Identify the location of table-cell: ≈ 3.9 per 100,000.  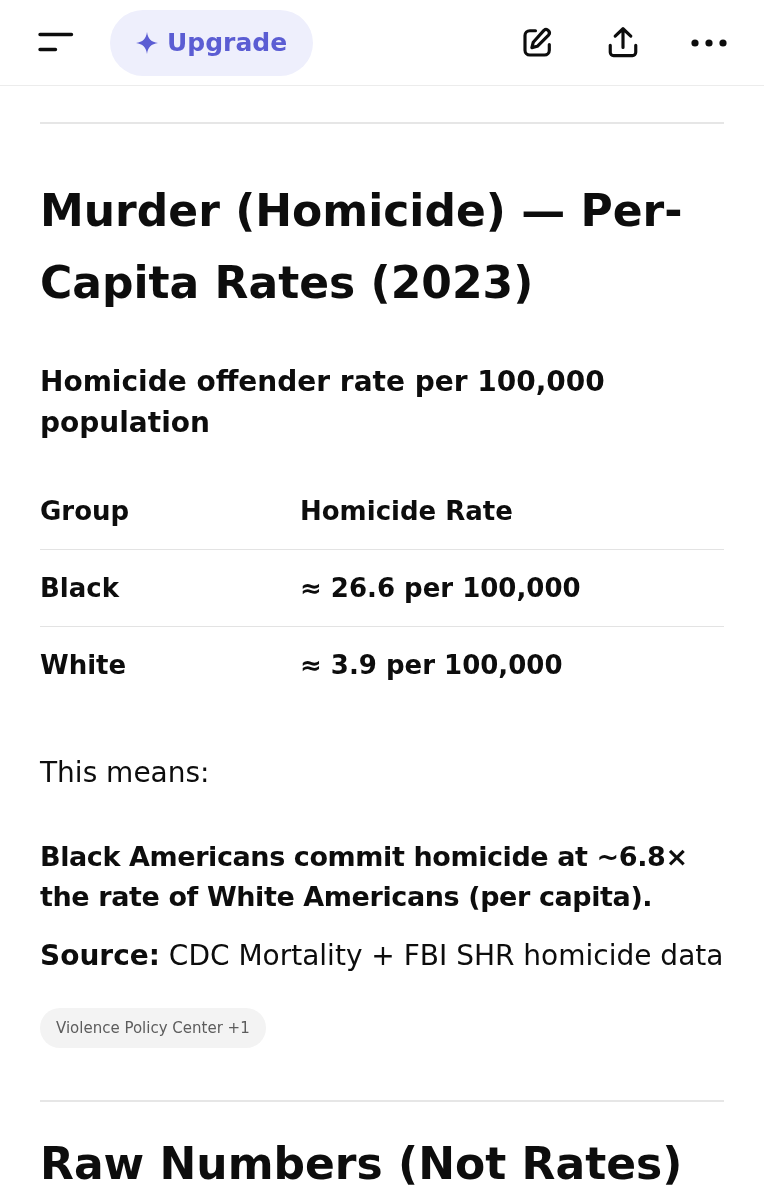
(431, 665).